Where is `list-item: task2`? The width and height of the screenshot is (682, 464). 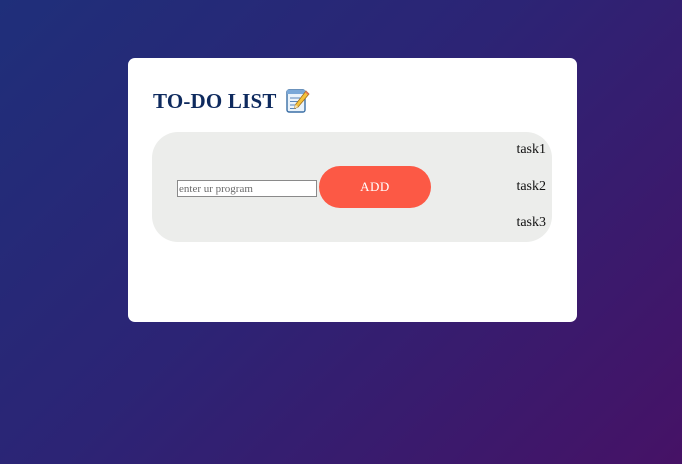 list-item: task2 is located at coordinates (531, 197).